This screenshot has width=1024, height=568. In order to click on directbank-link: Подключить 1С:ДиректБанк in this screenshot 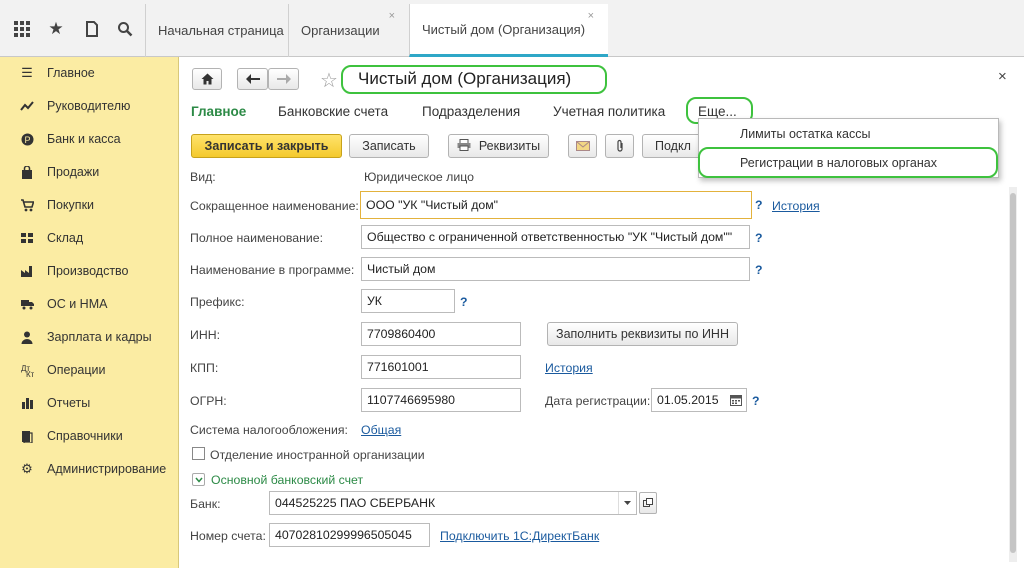, I will do `click(519, 536)`.